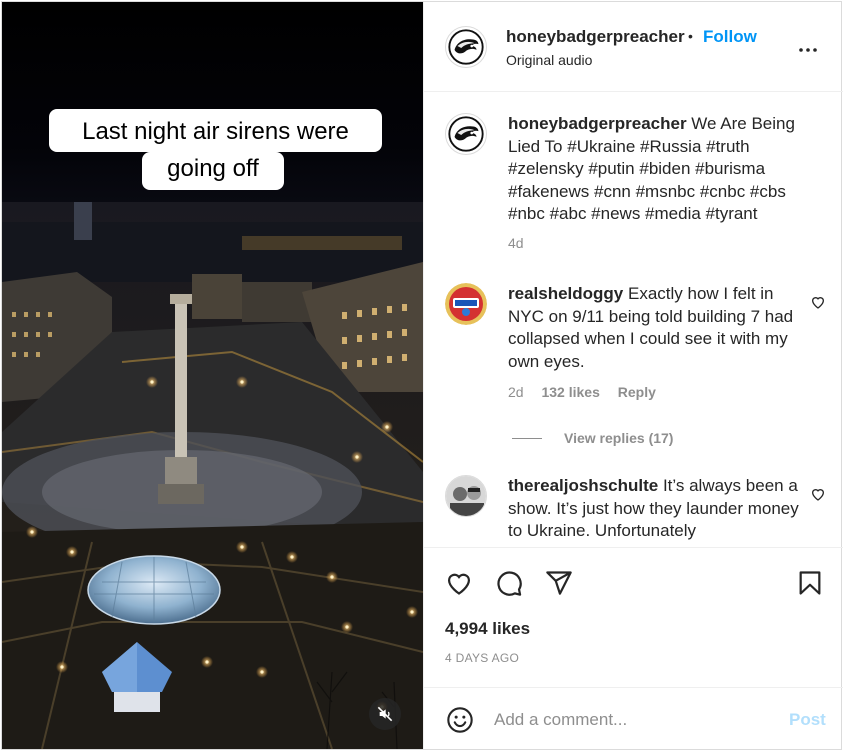  Describe the element at coordinates (516, 243) in the screenshot. I see `caption-age: 4d` at that location.